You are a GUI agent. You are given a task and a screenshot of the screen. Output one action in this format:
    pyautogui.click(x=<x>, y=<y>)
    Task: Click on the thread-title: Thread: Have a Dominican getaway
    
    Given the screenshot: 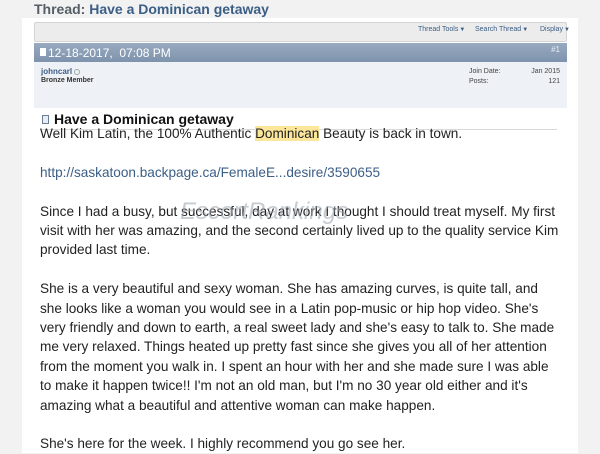 What is the action you would take?
    pyautogui.click(x=151, y=9)
    